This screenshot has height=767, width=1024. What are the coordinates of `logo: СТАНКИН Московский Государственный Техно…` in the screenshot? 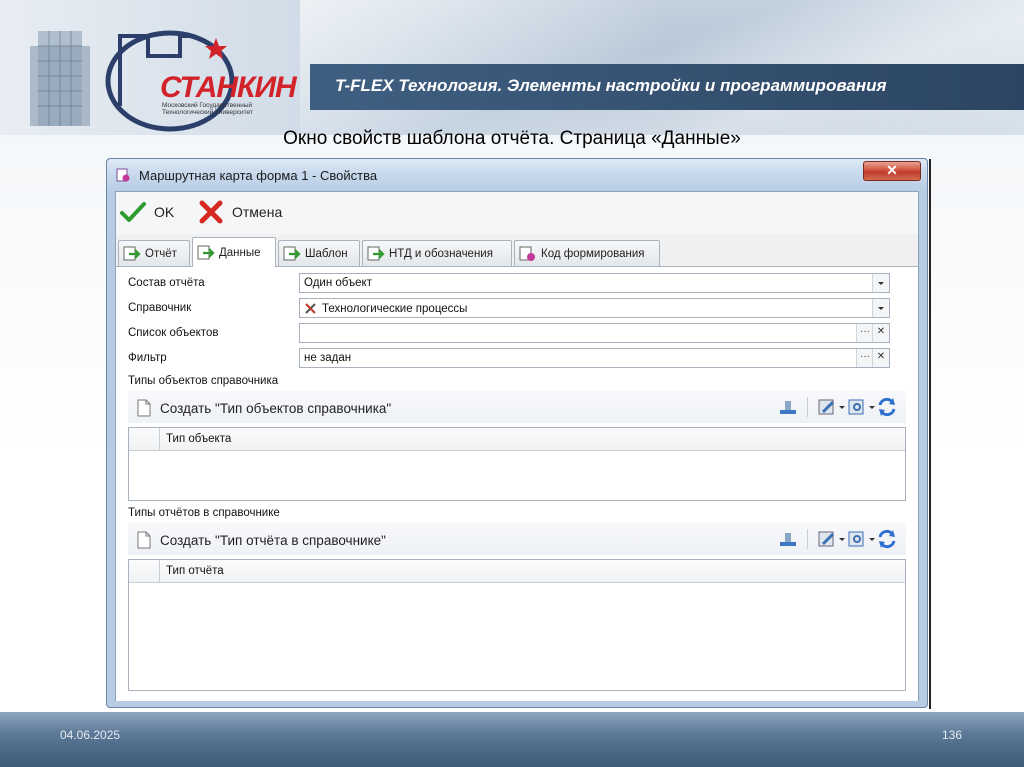 It's located at (165, 75).